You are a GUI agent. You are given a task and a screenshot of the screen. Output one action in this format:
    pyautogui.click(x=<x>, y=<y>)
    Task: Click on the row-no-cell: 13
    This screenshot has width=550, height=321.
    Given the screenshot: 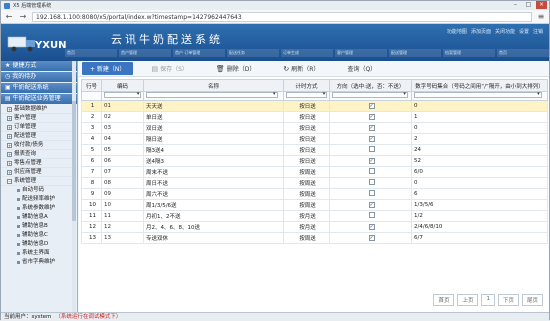 What is the action you would take?
    pyautogui.click(x=91, y=238)
    